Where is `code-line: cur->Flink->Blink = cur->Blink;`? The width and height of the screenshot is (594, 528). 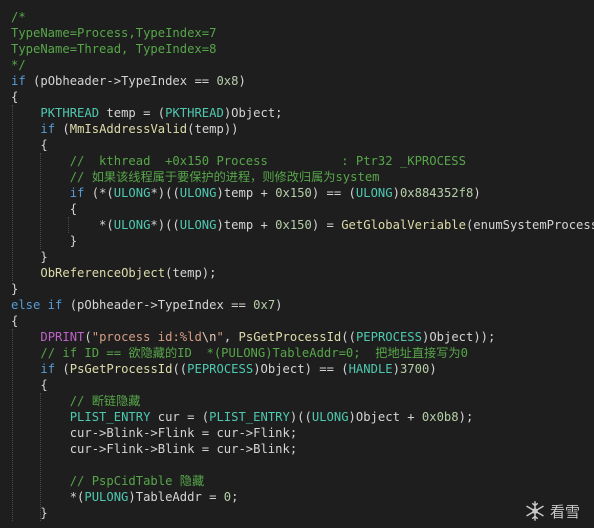
code-line: cur->Flink->Blink = cur->Blink; is located at coordinates (154, 449).